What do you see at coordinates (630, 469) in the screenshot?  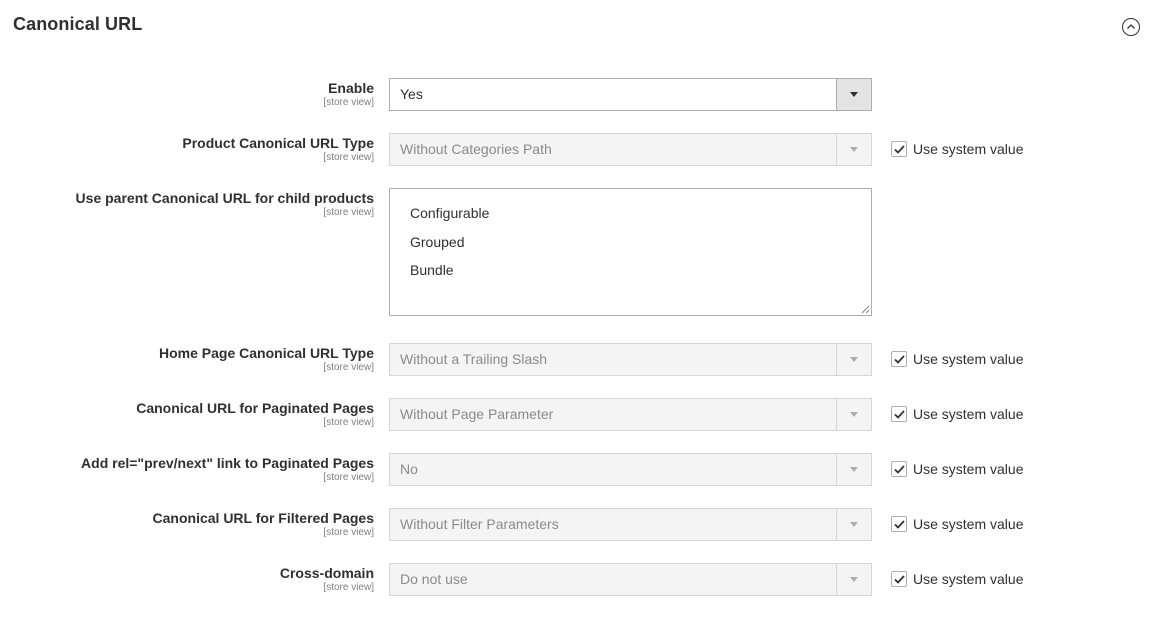 I see `prev-next-select: No` at bounding box center [630, 469].